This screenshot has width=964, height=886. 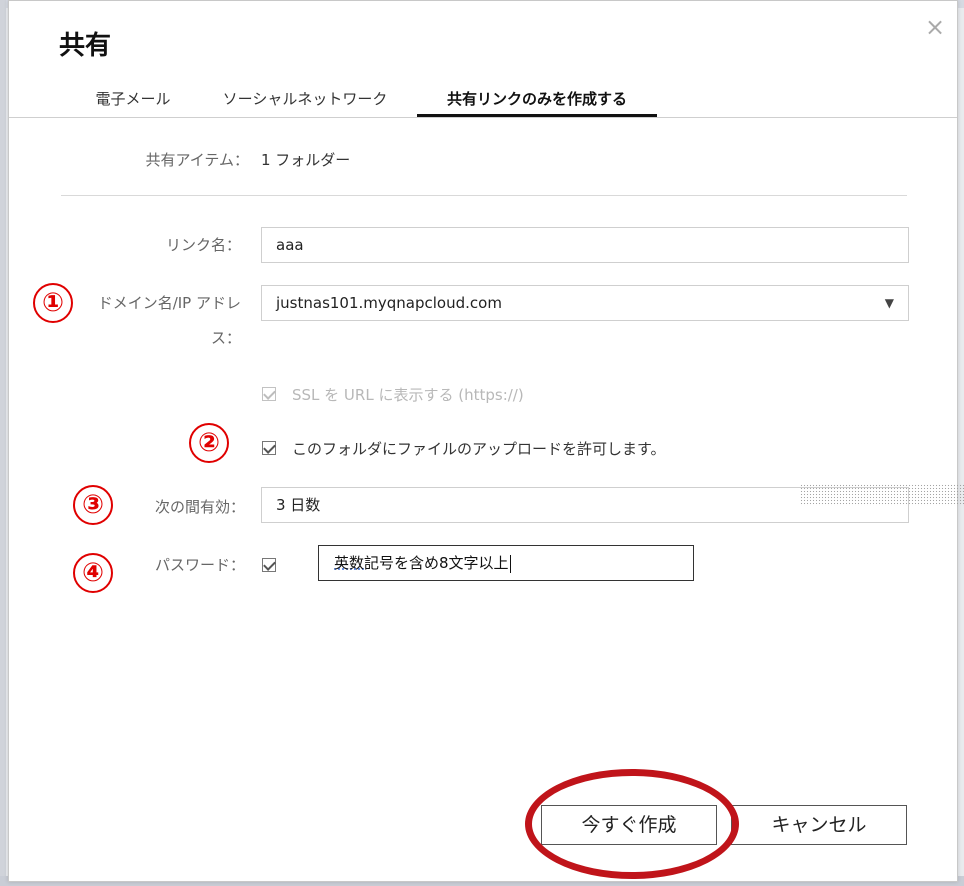 What do you see at coordinates (85, 46) in the screenshot?
I see `dialog-title: 共有` at bounding box center [85, 46].